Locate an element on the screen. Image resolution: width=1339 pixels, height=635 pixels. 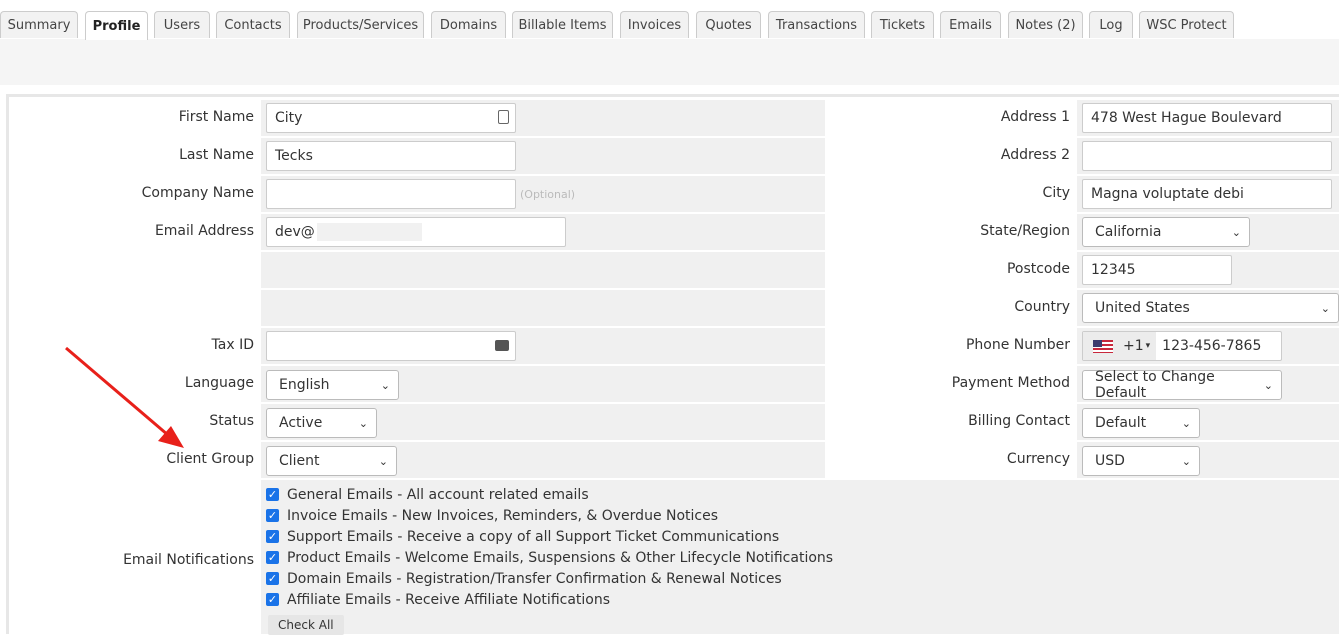
check-all-button: Check All is located at coordinates (306, 625).